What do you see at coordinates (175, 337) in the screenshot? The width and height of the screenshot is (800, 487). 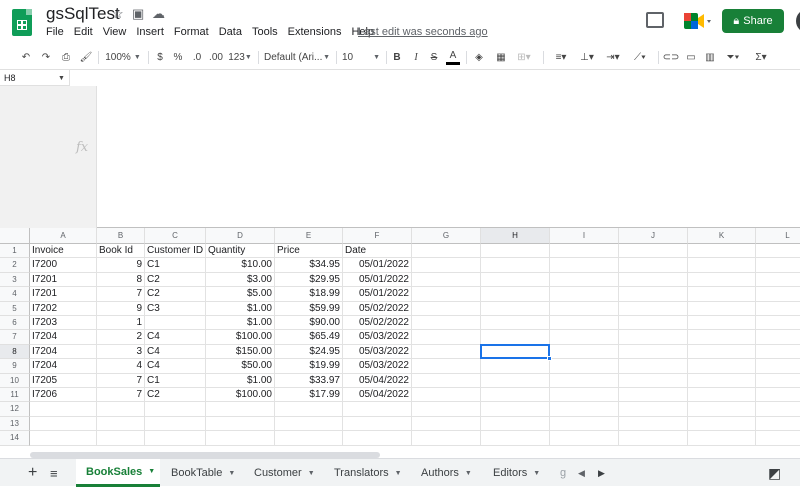 I see `cell-c7: C4` at bounding box center [175, 337].